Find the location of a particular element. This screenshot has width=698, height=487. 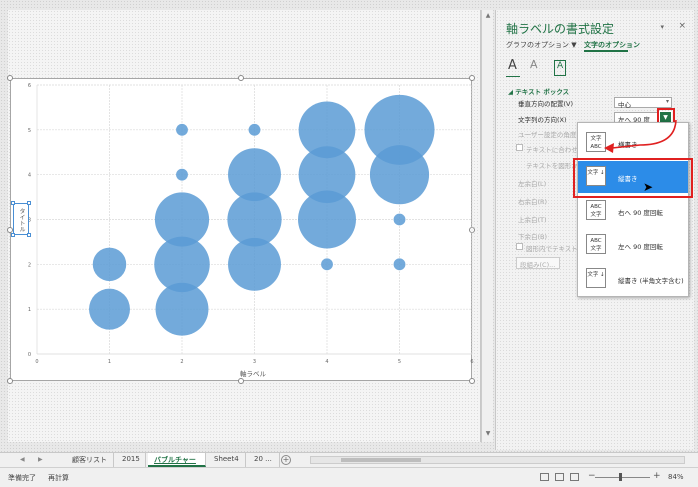

status-bar: 準備完了 再計算 − + 84% is located at coordinates (349, 477).